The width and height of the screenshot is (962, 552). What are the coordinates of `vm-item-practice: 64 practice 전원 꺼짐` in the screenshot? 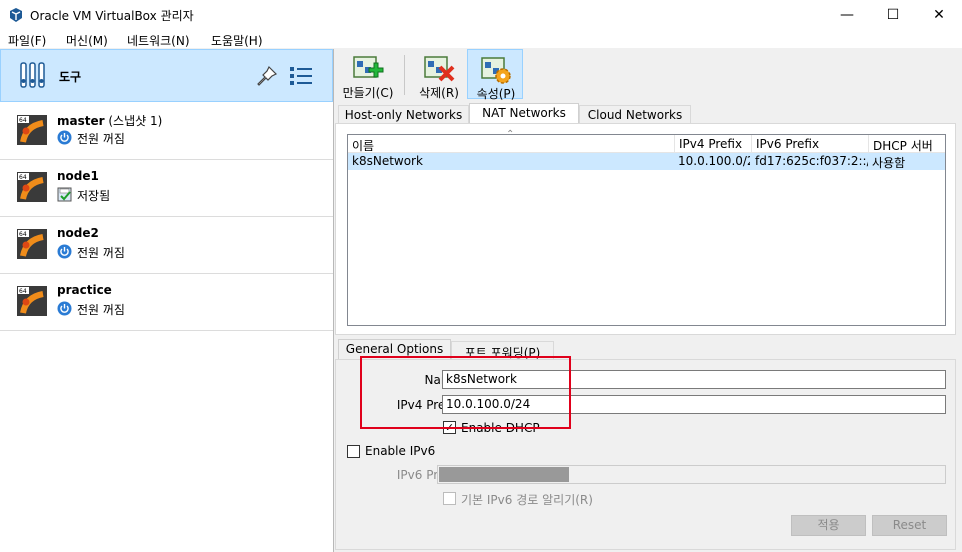 It's located at (166, 302).